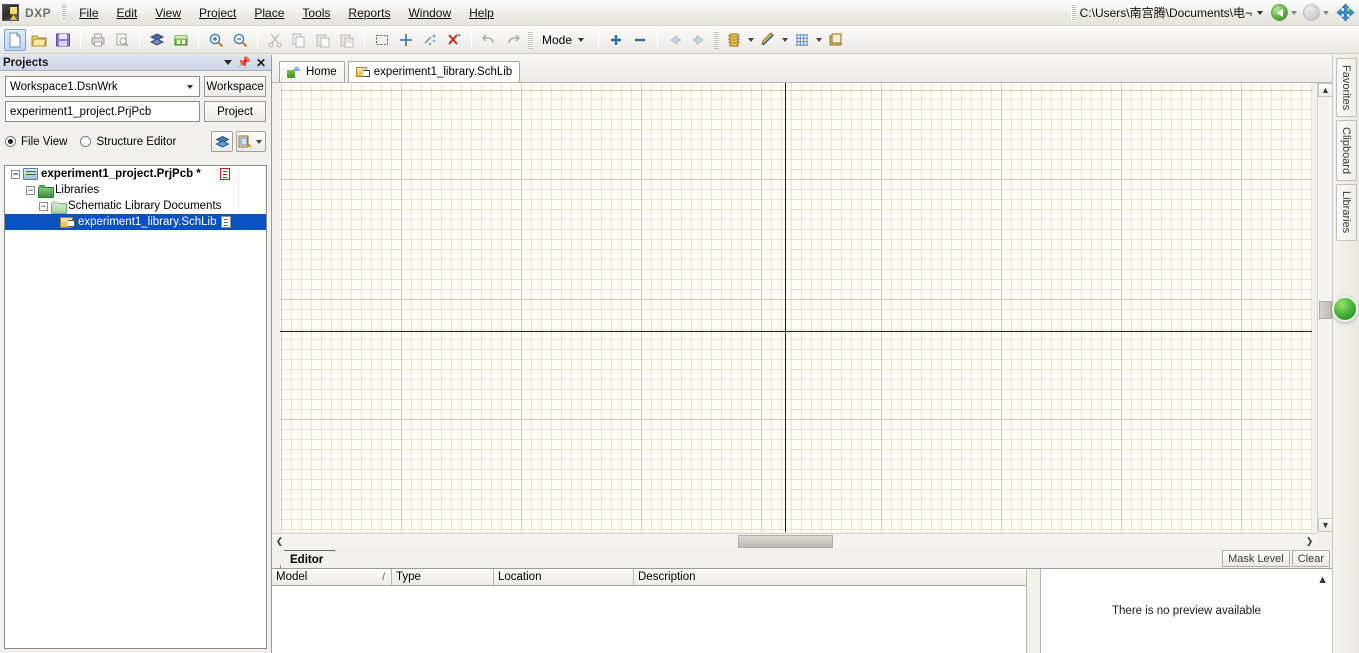  Describe the element at coordinates (1325, 525) in the screenshot. I see `scroll-down-button: ▼` at that location.